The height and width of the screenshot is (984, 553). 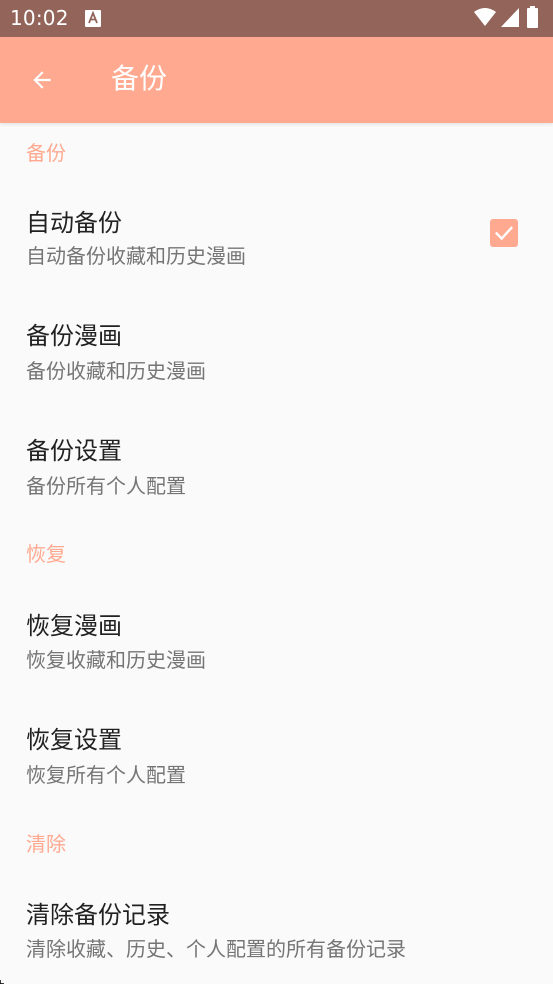 What do you see at coordinates (74, 626) in the screenshot?
I see `pref-title: 恢复漫画` at bounding box center [74, 626].